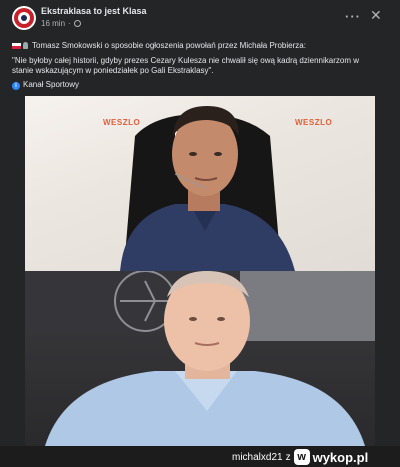 This screenshot has width=400, height=467. Describe the element at coordinates (376, 15) in the screenshot. I see `close-icon: ✕` at that location.